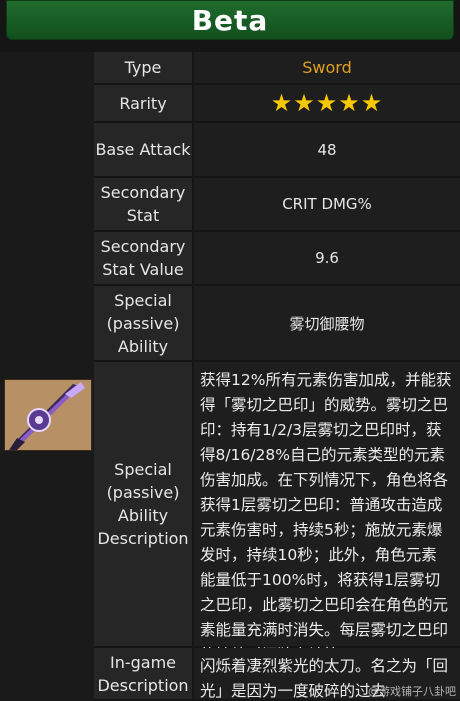  I want to click on row-type: Type Sword, so click(277, 68).